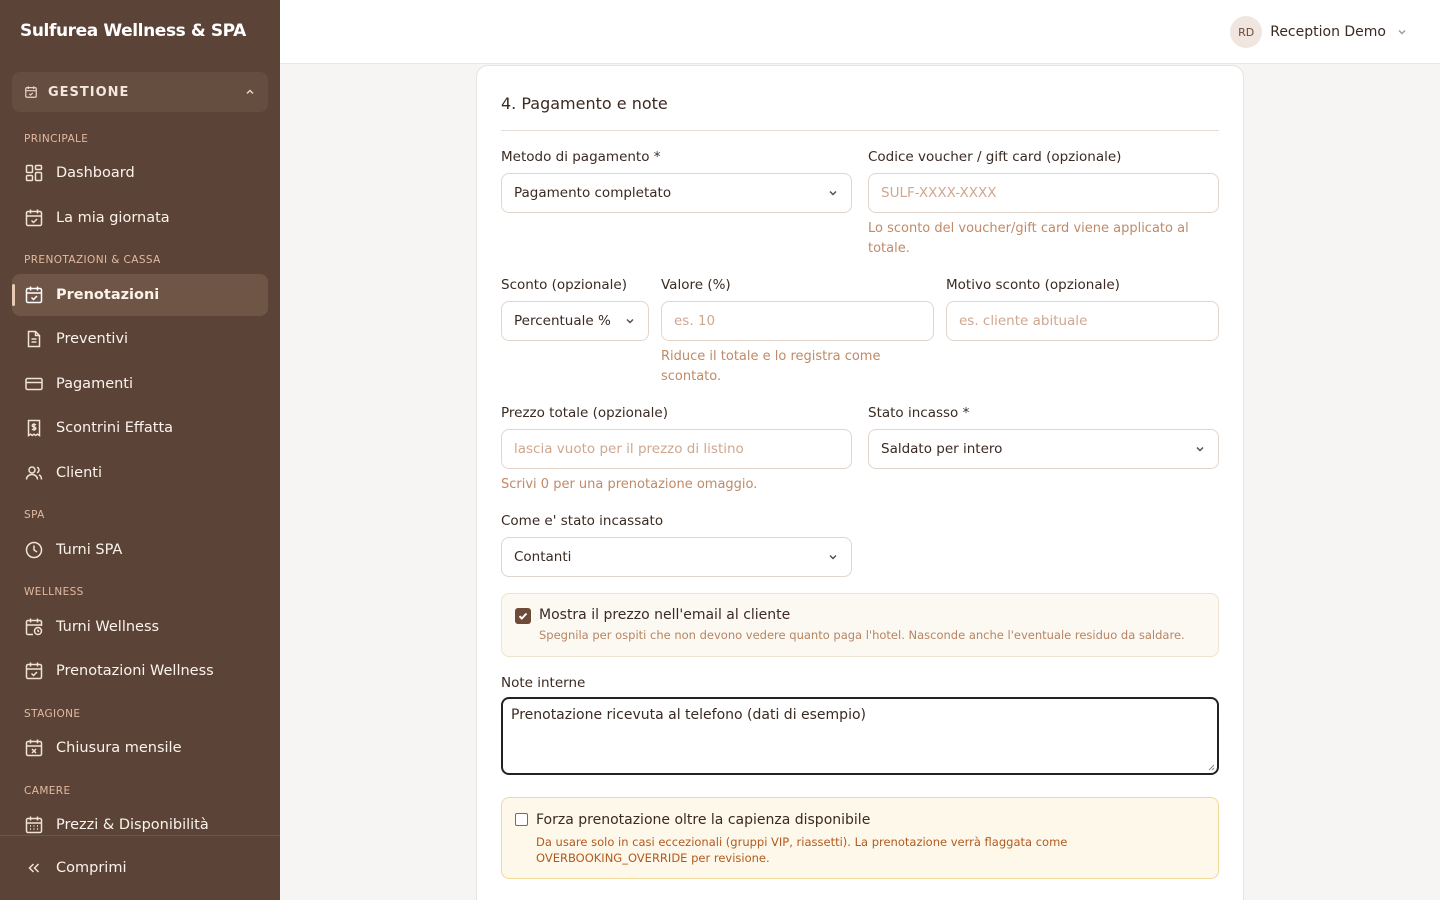  Describe the element at coordinates (34, 825) in the screenshot. I see `calendar-grid-icon` at that location.